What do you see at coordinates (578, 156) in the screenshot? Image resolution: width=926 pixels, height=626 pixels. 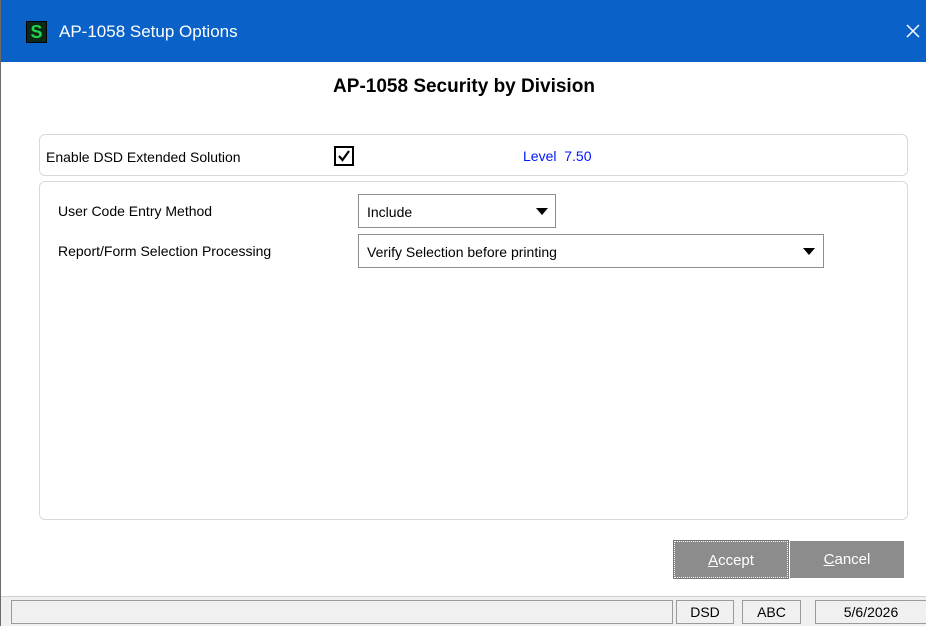 I see `level-value: 7.50` at bounding box center [578, 156].